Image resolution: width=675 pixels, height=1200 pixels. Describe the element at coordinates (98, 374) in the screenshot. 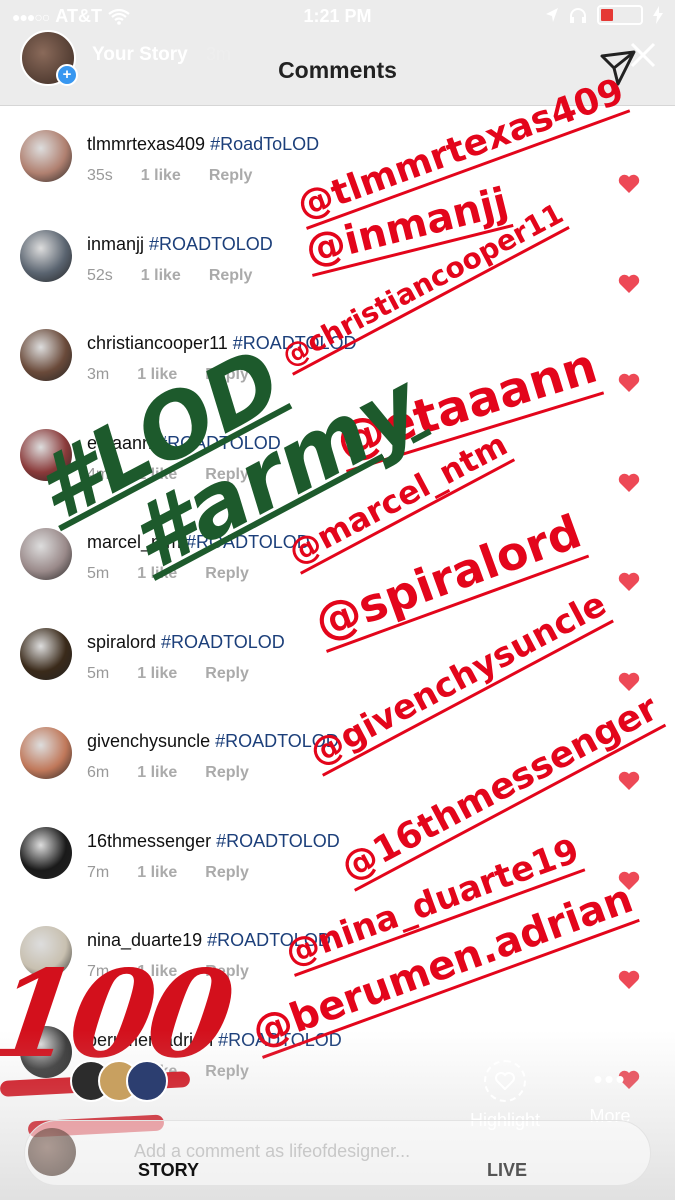

I see `comment-time: 3m` at that location.